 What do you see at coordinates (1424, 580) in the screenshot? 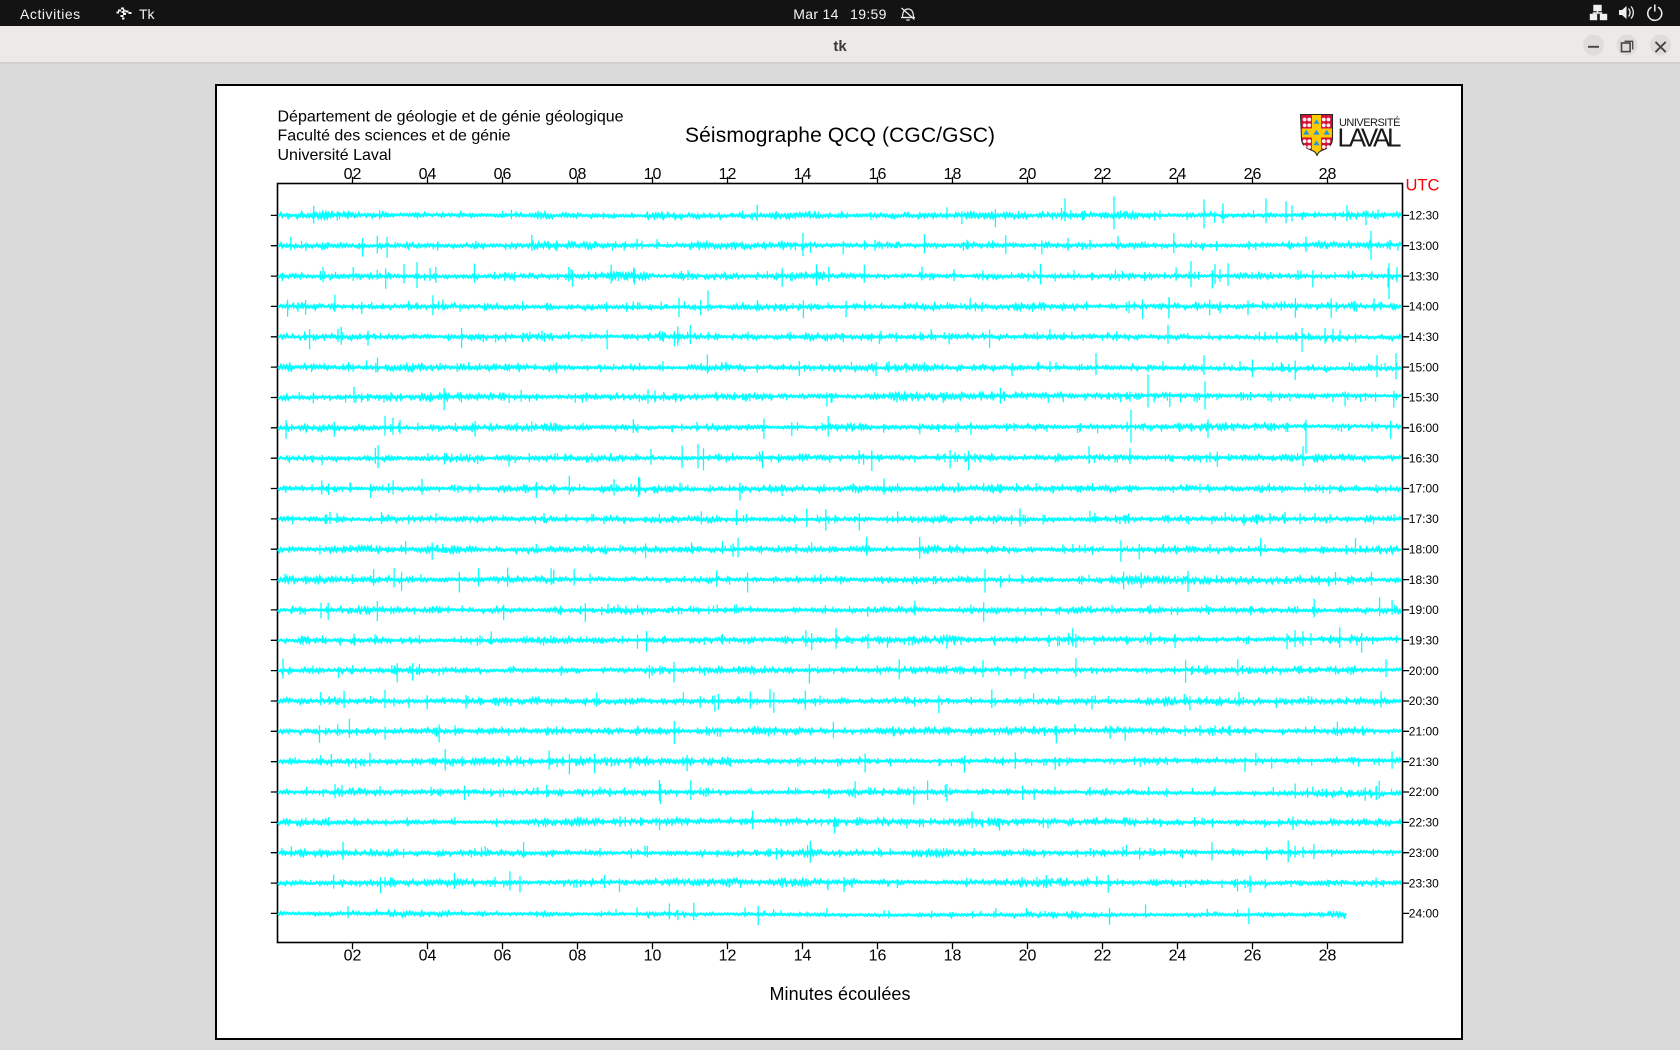
I see `svg-text: 18:30` at bounding box center [1424, 580].